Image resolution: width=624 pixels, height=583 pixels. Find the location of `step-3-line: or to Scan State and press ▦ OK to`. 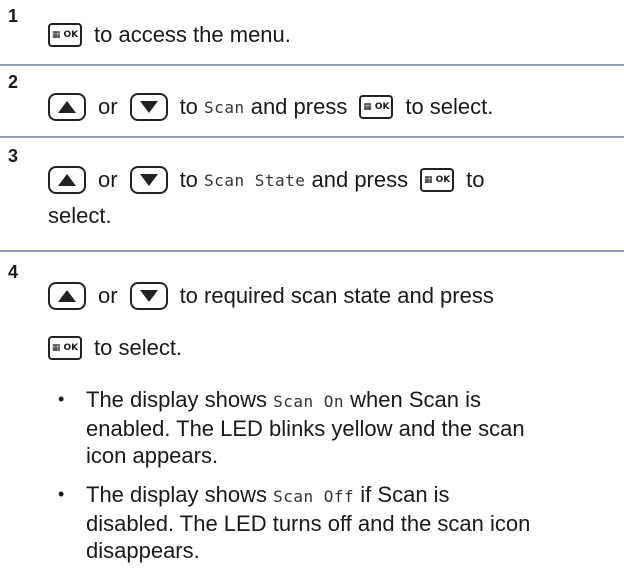

step-3-line: or to Scan State and press ▦ OK to is located at coordinates (266, 180).